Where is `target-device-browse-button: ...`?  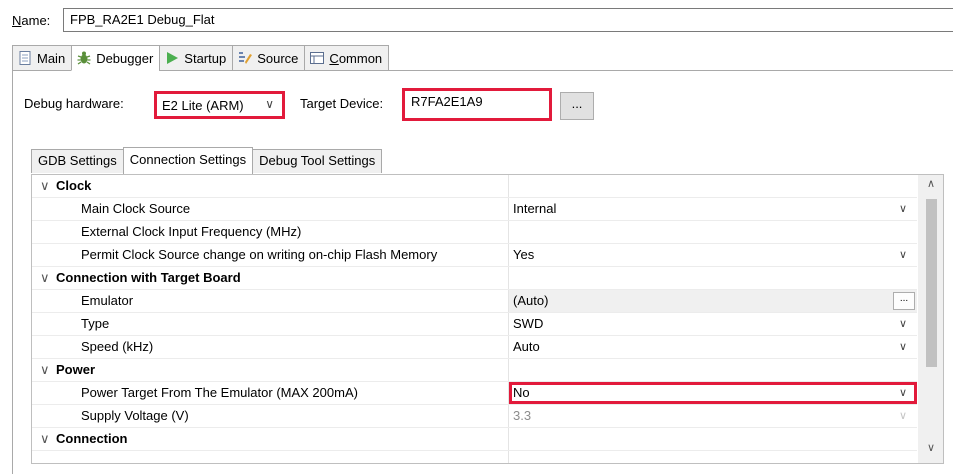 target-device-browse-button: ... is located at coordinates (577, 106).